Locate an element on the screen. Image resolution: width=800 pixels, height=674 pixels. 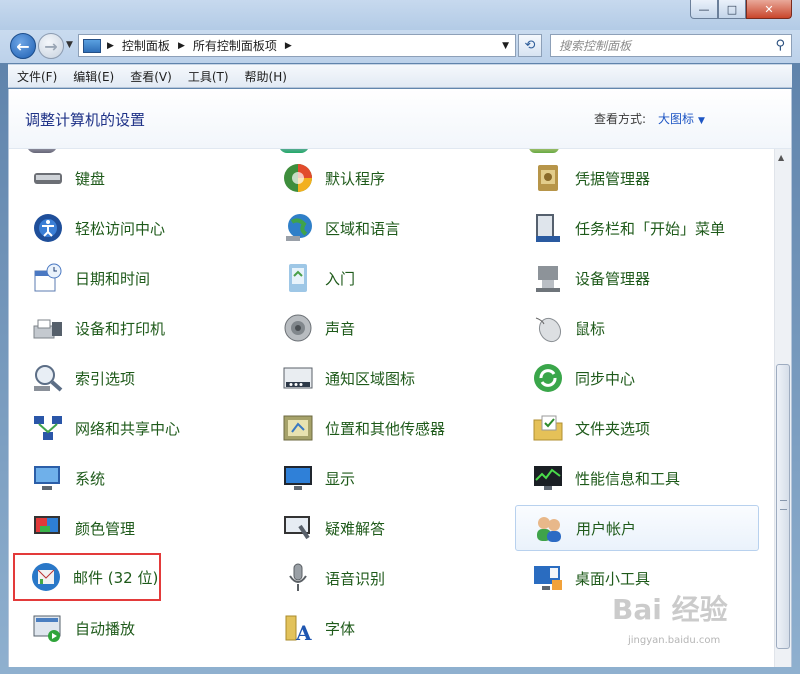
control-panel-item: 声音 is located at coordinates (310, 328).